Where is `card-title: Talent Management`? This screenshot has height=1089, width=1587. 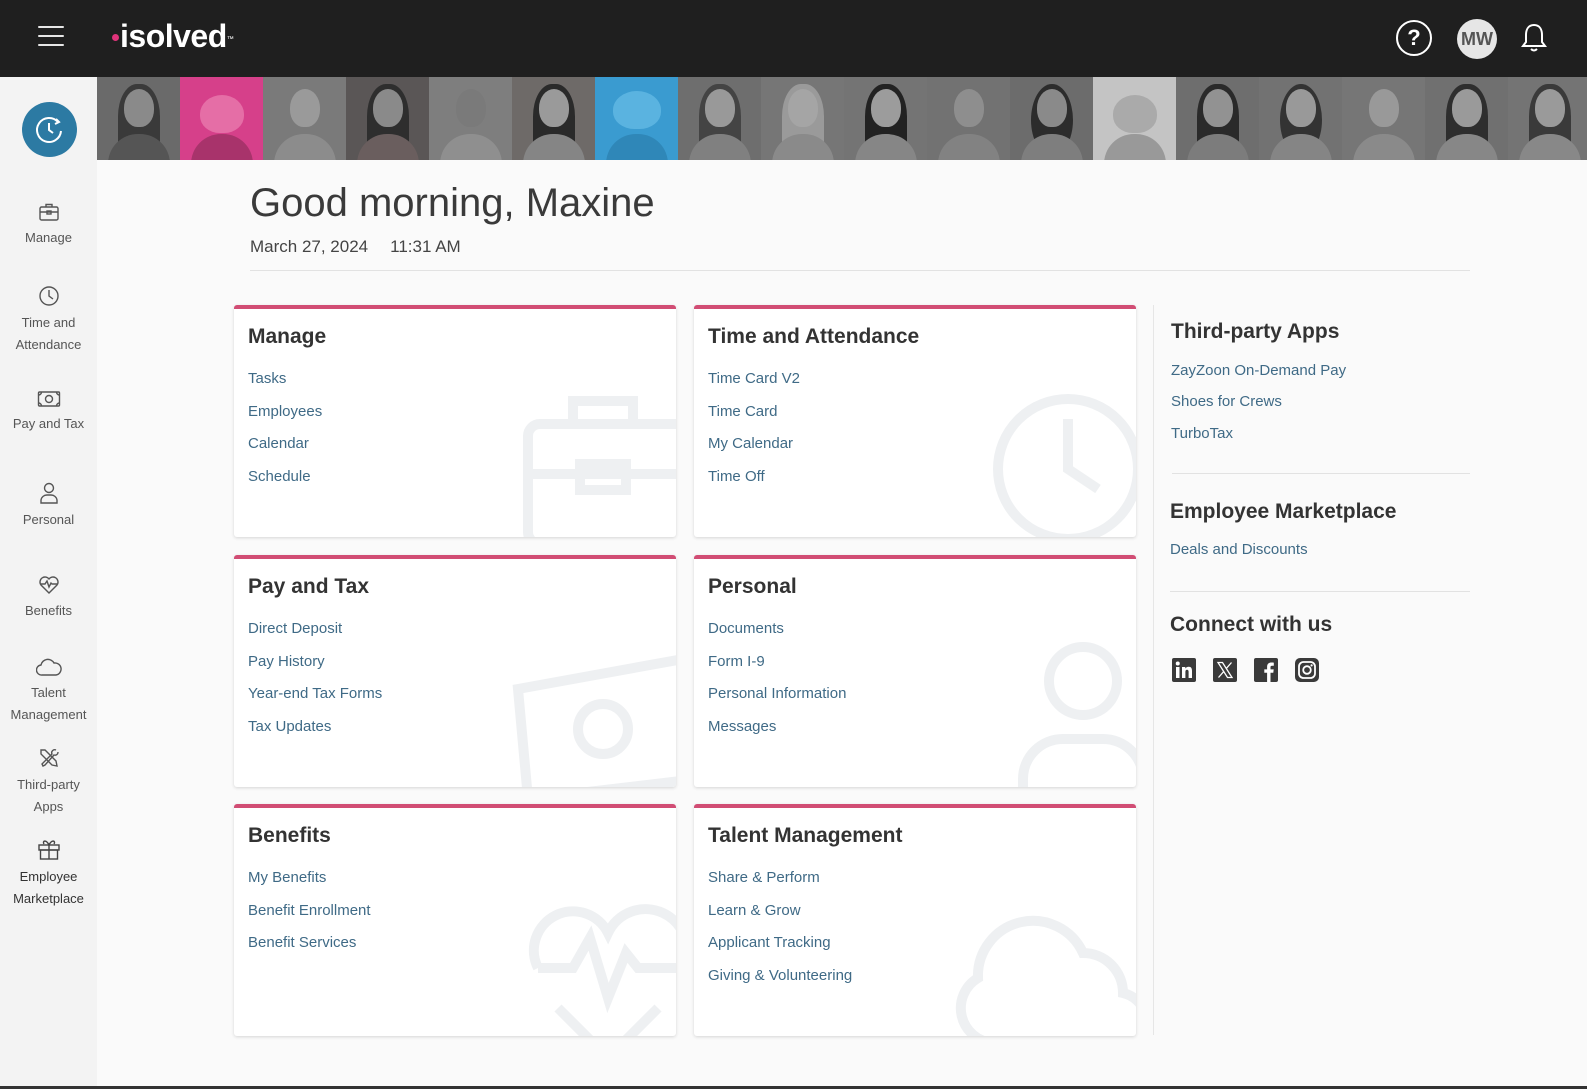
card-title: Talent Management is located at coordinates (805, 835).